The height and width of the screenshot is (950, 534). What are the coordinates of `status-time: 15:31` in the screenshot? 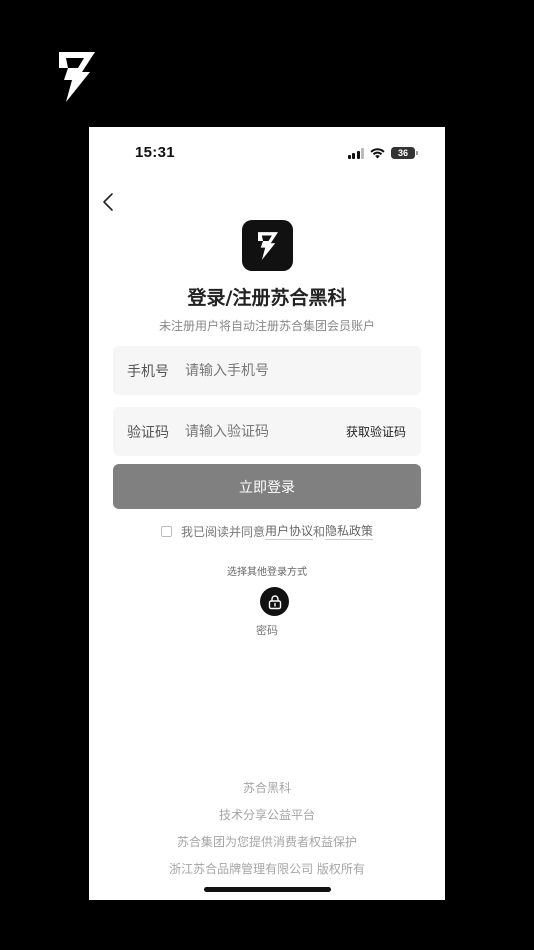 It's located at (155, 152).